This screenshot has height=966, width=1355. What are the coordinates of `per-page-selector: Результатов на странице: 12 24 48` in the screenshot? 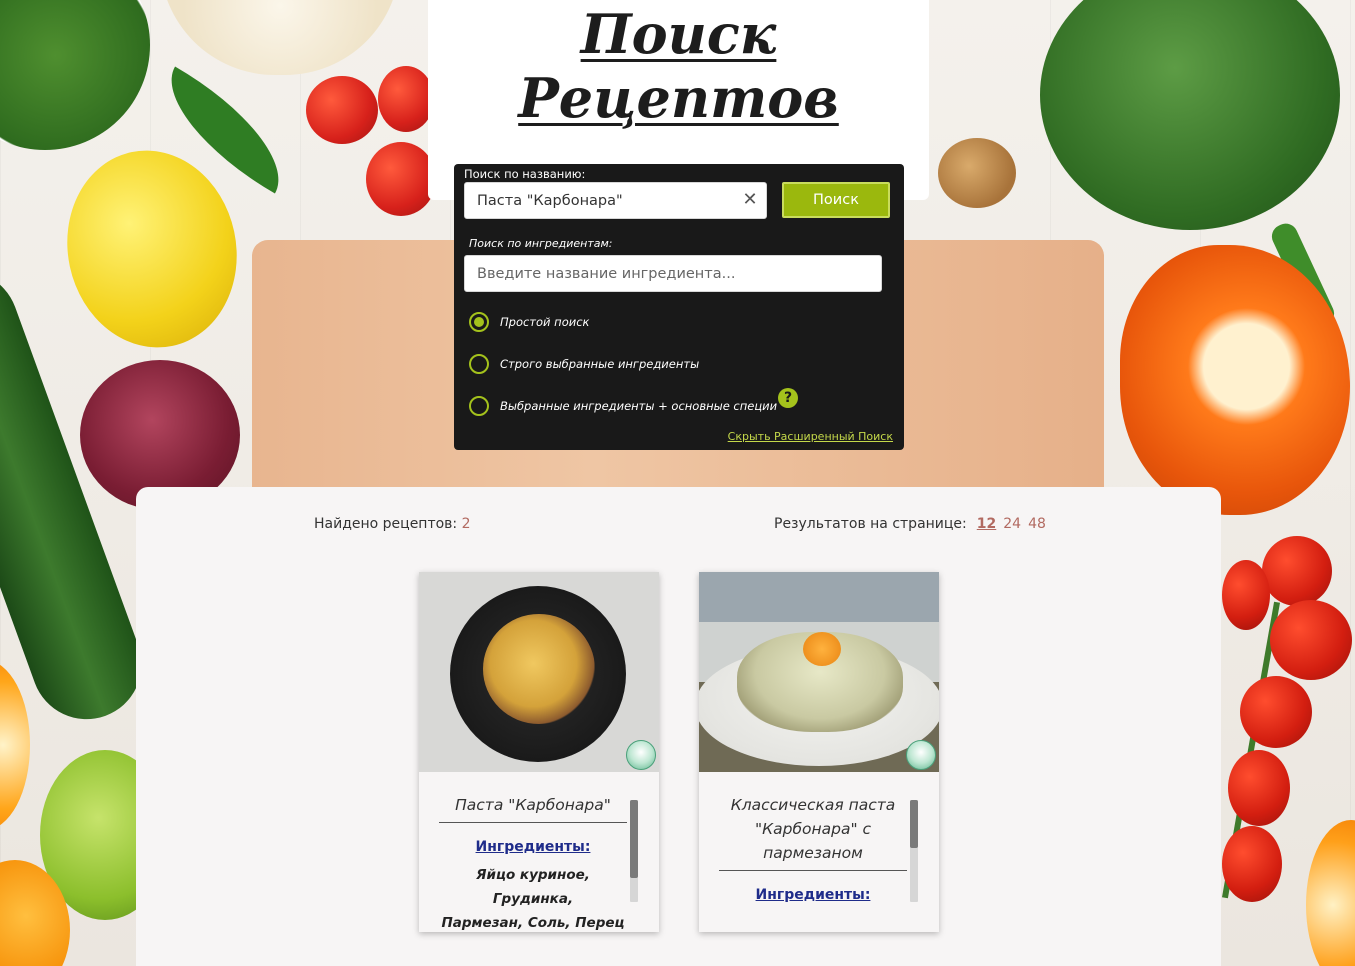 It's located at (910, 524).